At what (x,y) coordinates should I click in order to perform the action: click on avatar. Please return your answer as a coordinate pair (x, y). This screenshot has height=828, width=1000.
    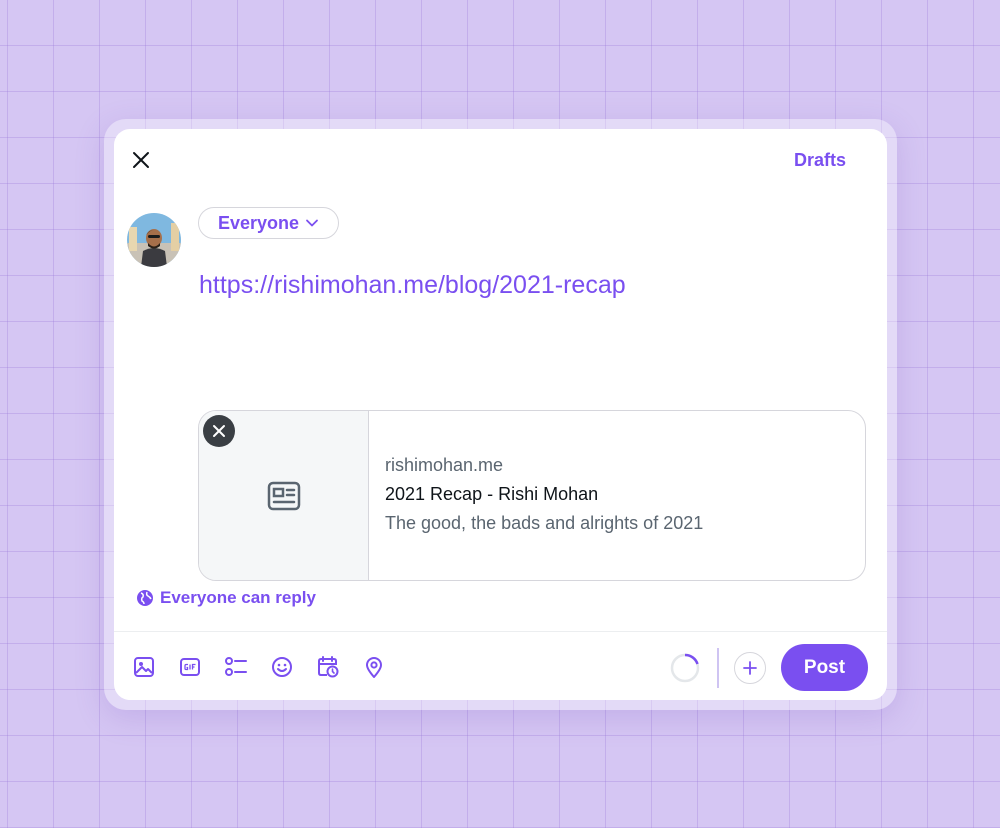
    Looking at the image, I should click on (154, 240).